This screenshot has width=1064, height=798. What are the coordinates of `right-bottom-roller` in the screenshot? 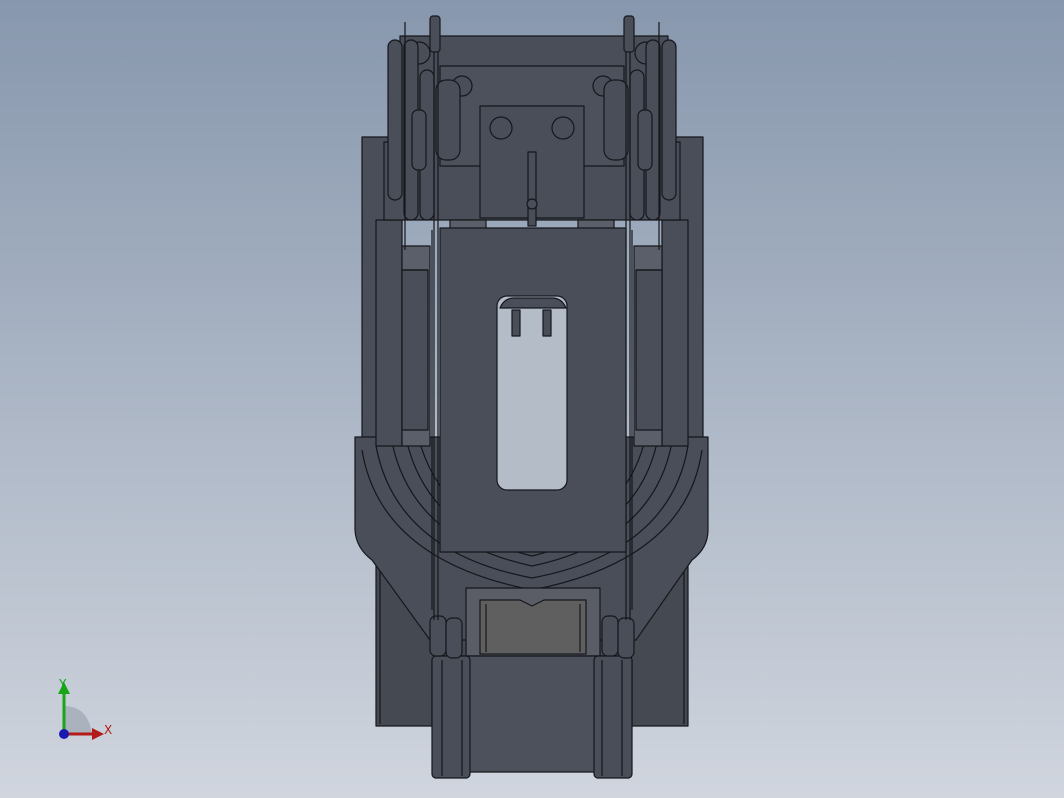 It's located at (613, 717).